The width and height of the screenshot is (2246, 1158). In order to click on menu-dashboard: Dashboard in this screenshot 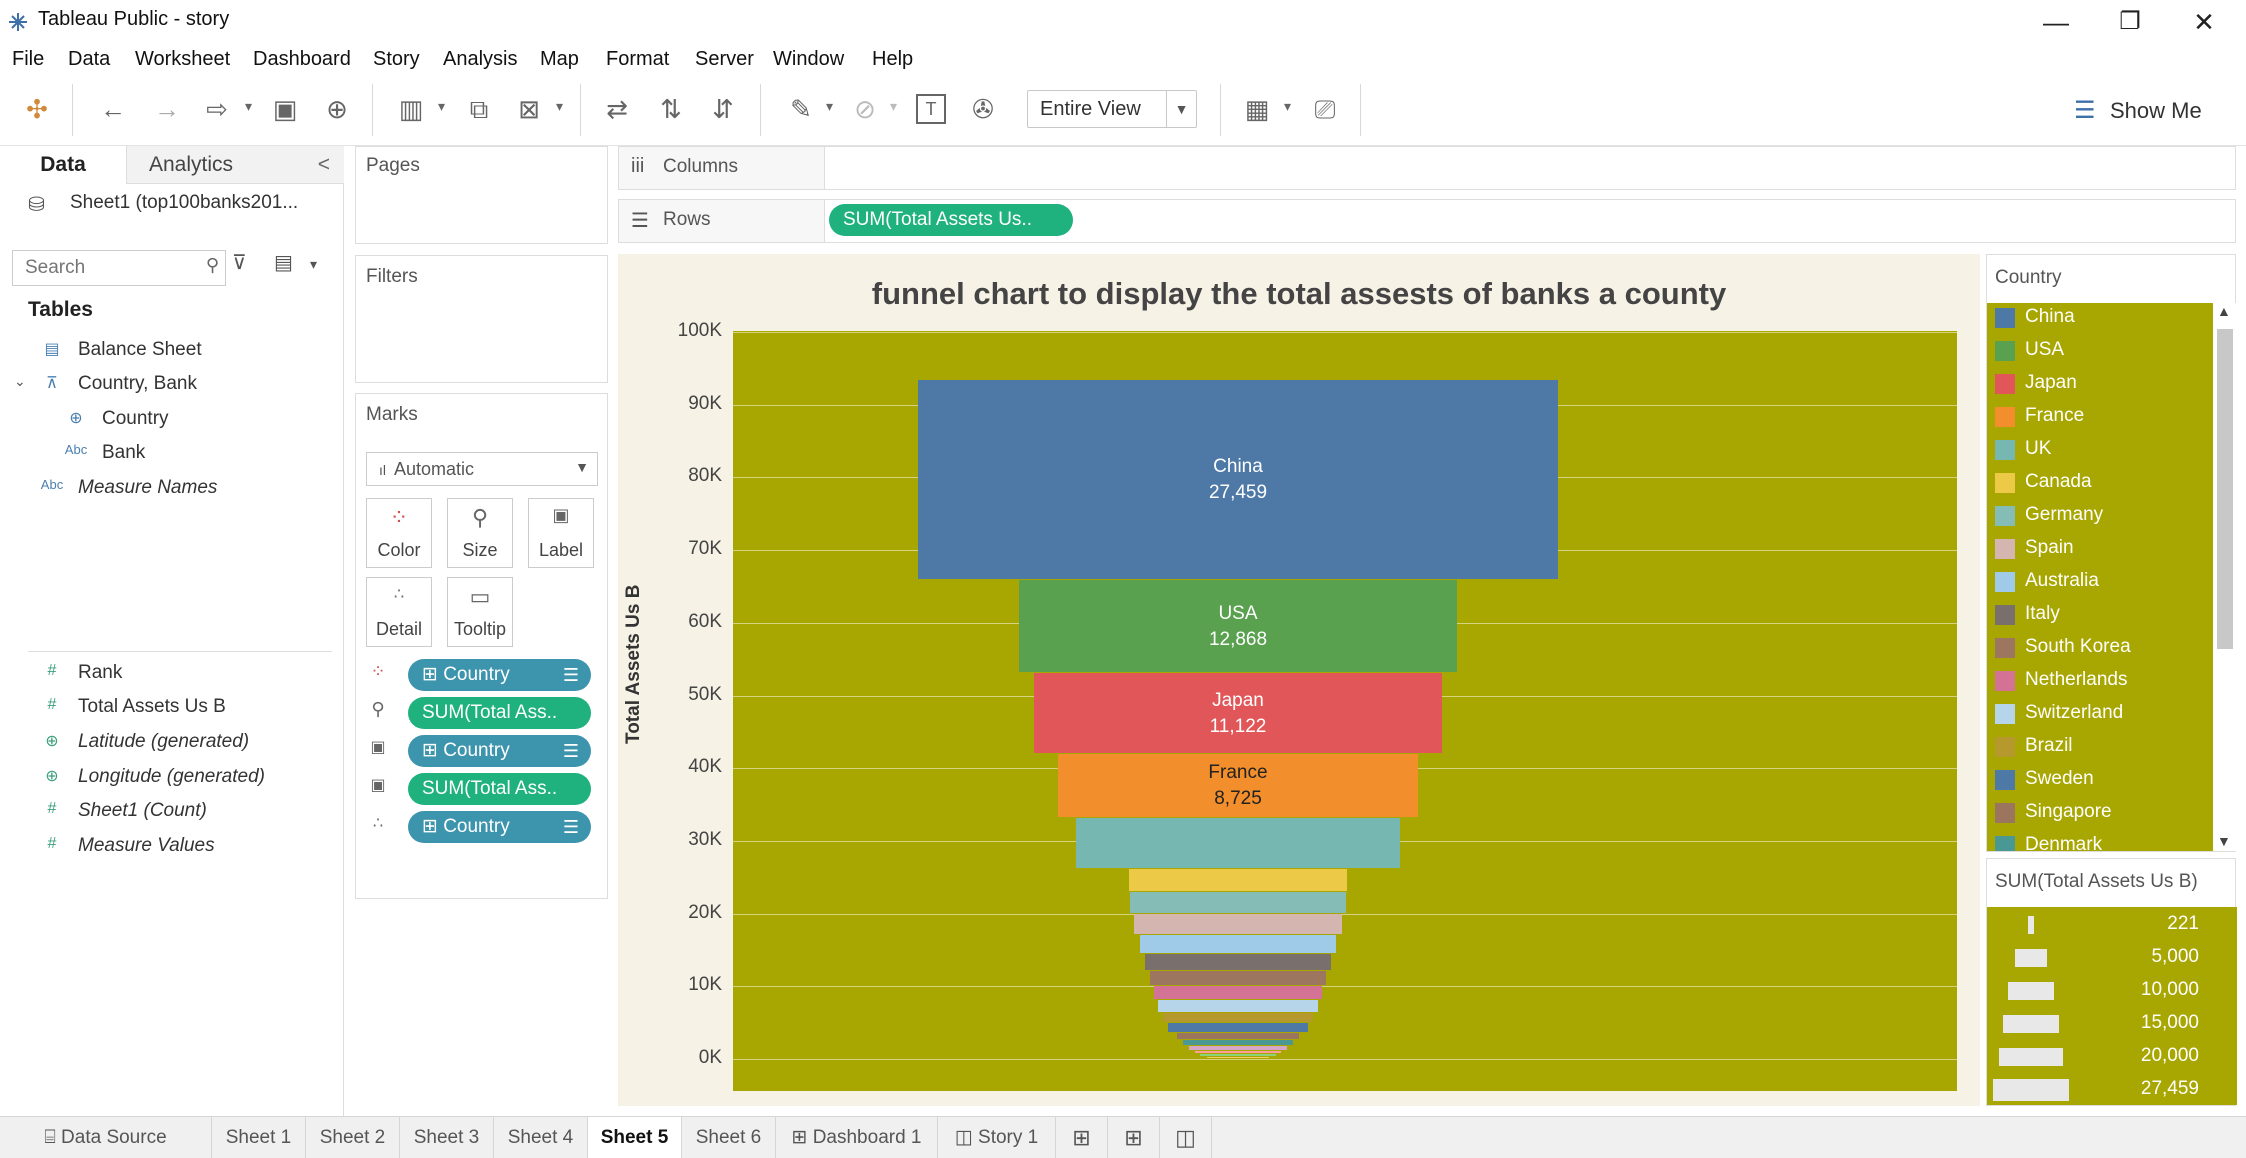, I will do `click(302, 59)`.